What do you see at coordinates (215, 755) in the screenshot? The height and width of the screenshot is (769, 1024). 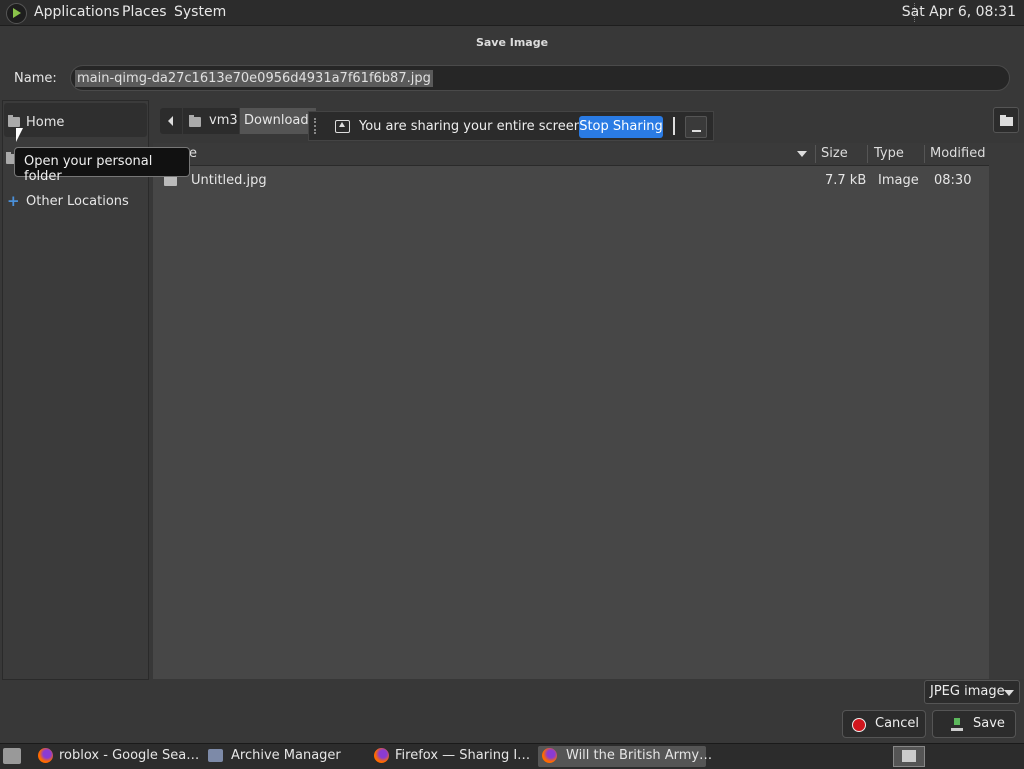 I see `archive-manager-icon` at bounding box center [215, 755].